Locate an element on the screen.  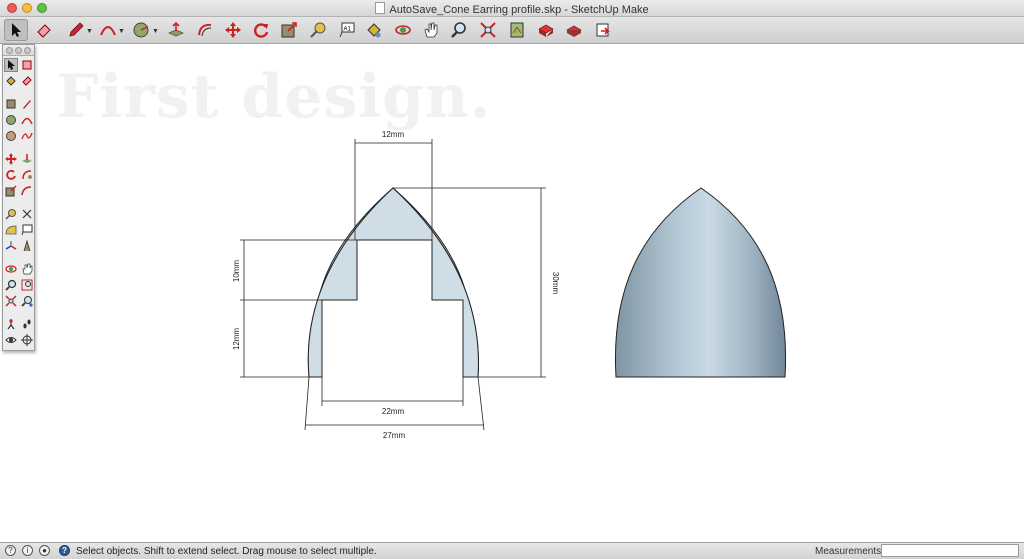
tape-measure-tool-button is located at coordinates (318, 30).